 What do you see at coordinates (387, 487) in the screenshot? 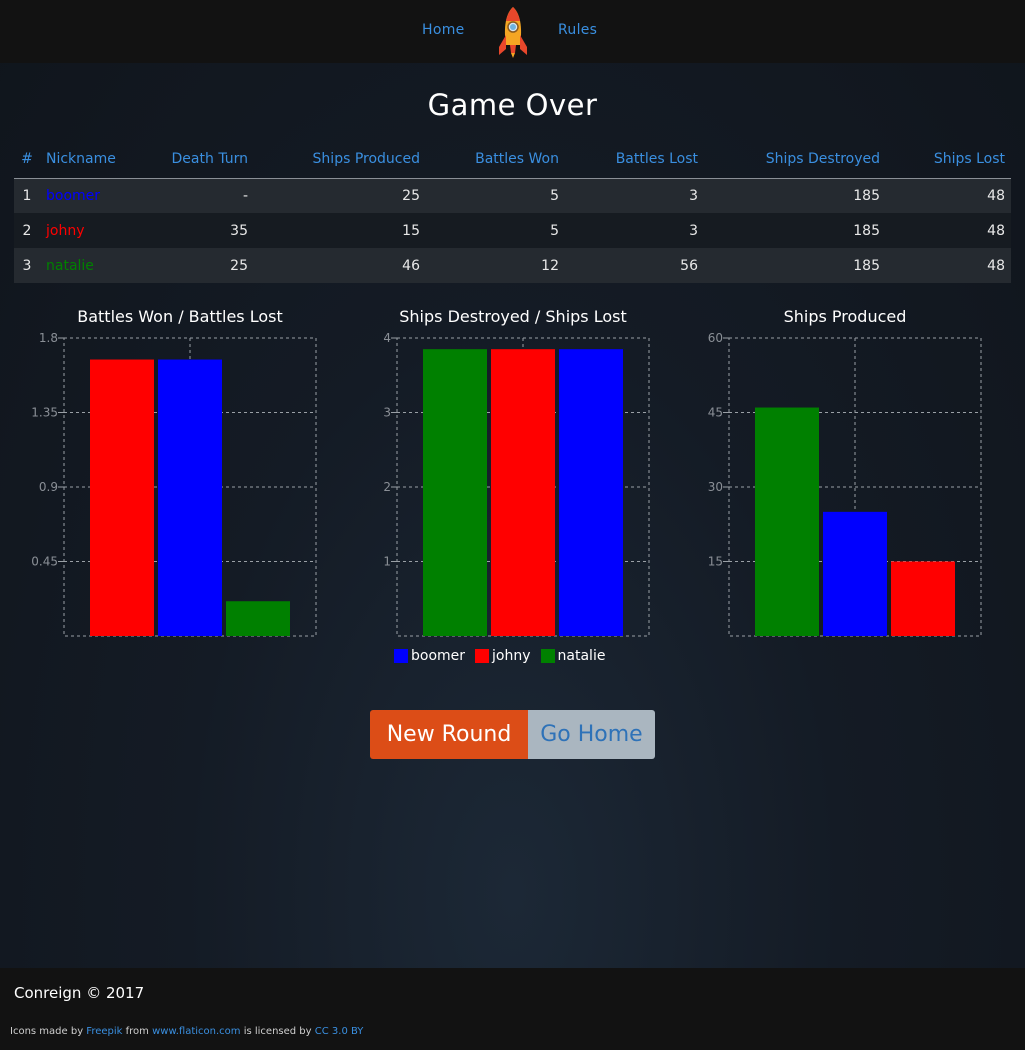
I see `y-tick-label: 2` at bounding box center [387, 487].